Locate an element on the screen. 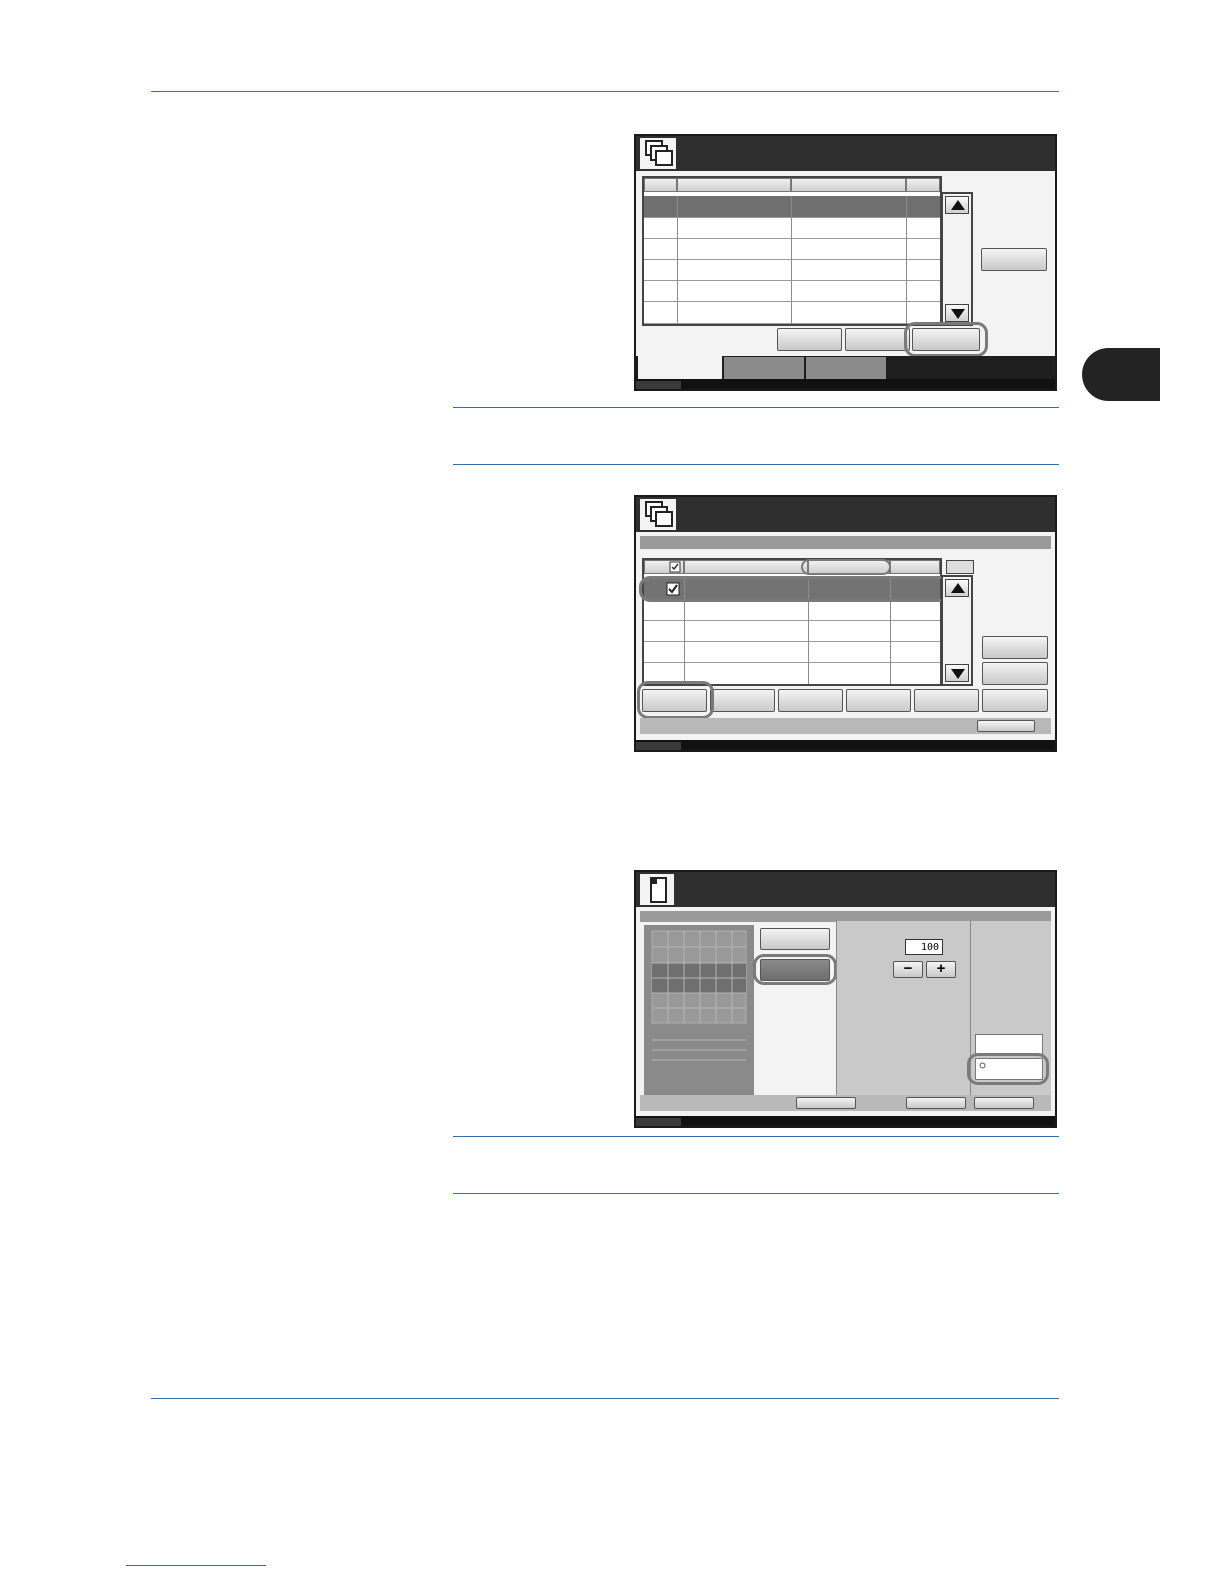  view-toggle-button is located at coordinates (960, 567).